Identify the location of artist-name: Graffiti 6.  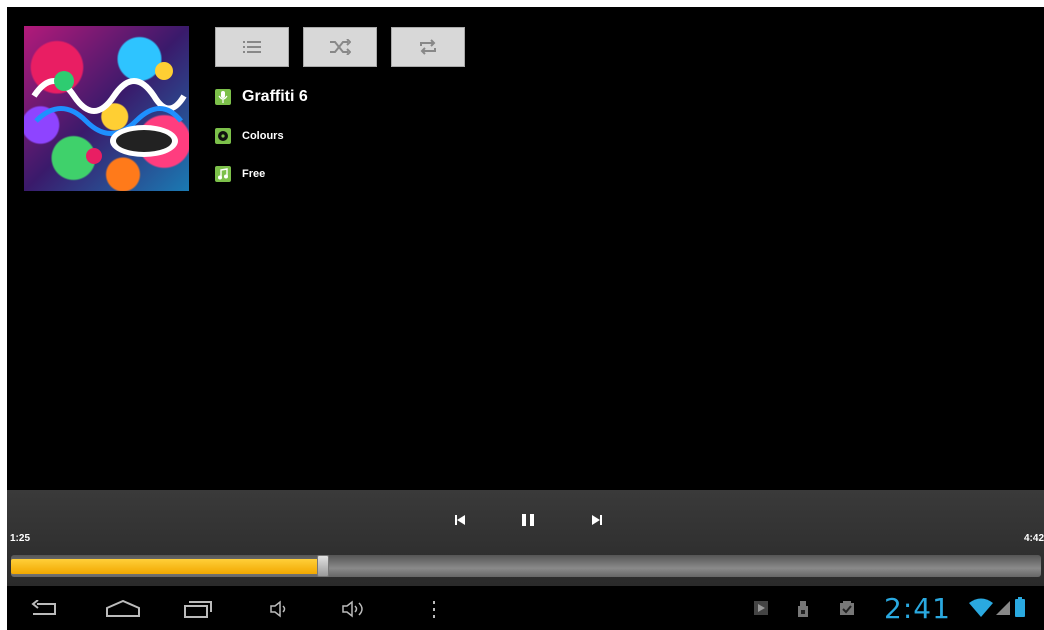
(275, 96).